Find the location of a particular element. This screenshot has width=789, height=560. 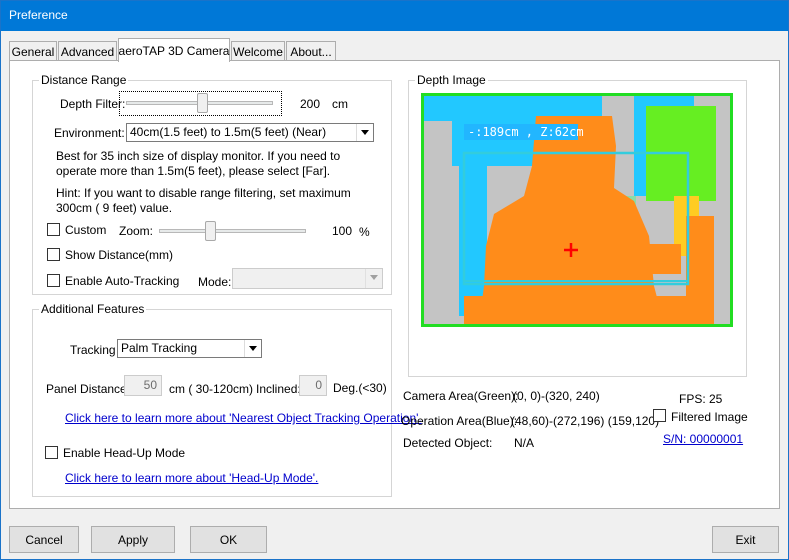

headup-mode-checkbox is located at coordinates (51, 452).